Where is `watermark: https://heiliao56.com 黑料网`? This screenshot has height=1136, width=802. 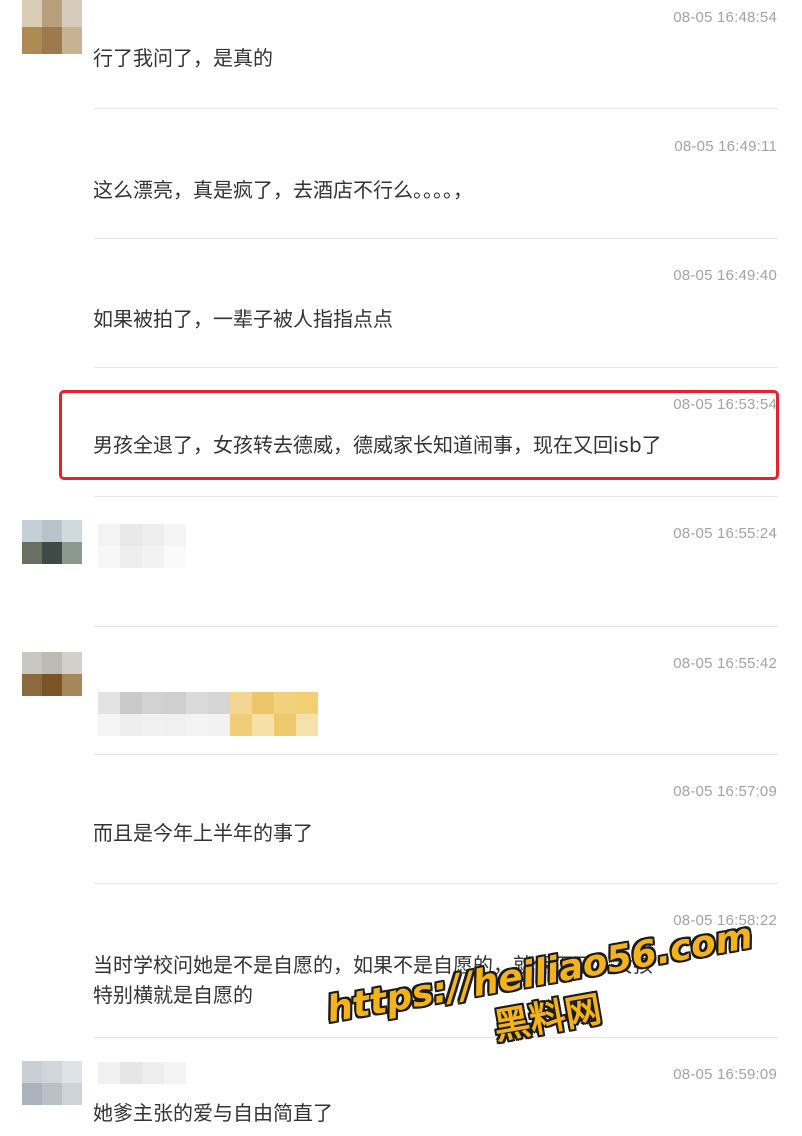 watermark: https://heiliao56.com 黑料网 is located at coordinates (547, 1020).